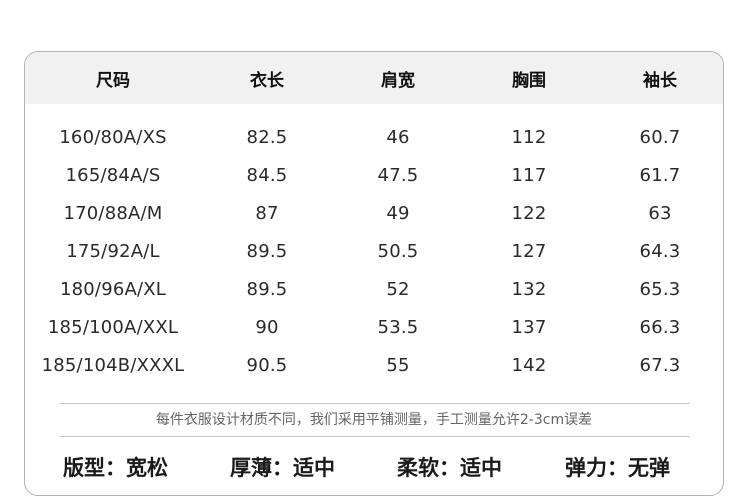 The width and height of the screenshot is (750, 501). Describe the element at coordinates (660, 137) in the screenshot. I see `cell-sleeve: 60.7` at that location.